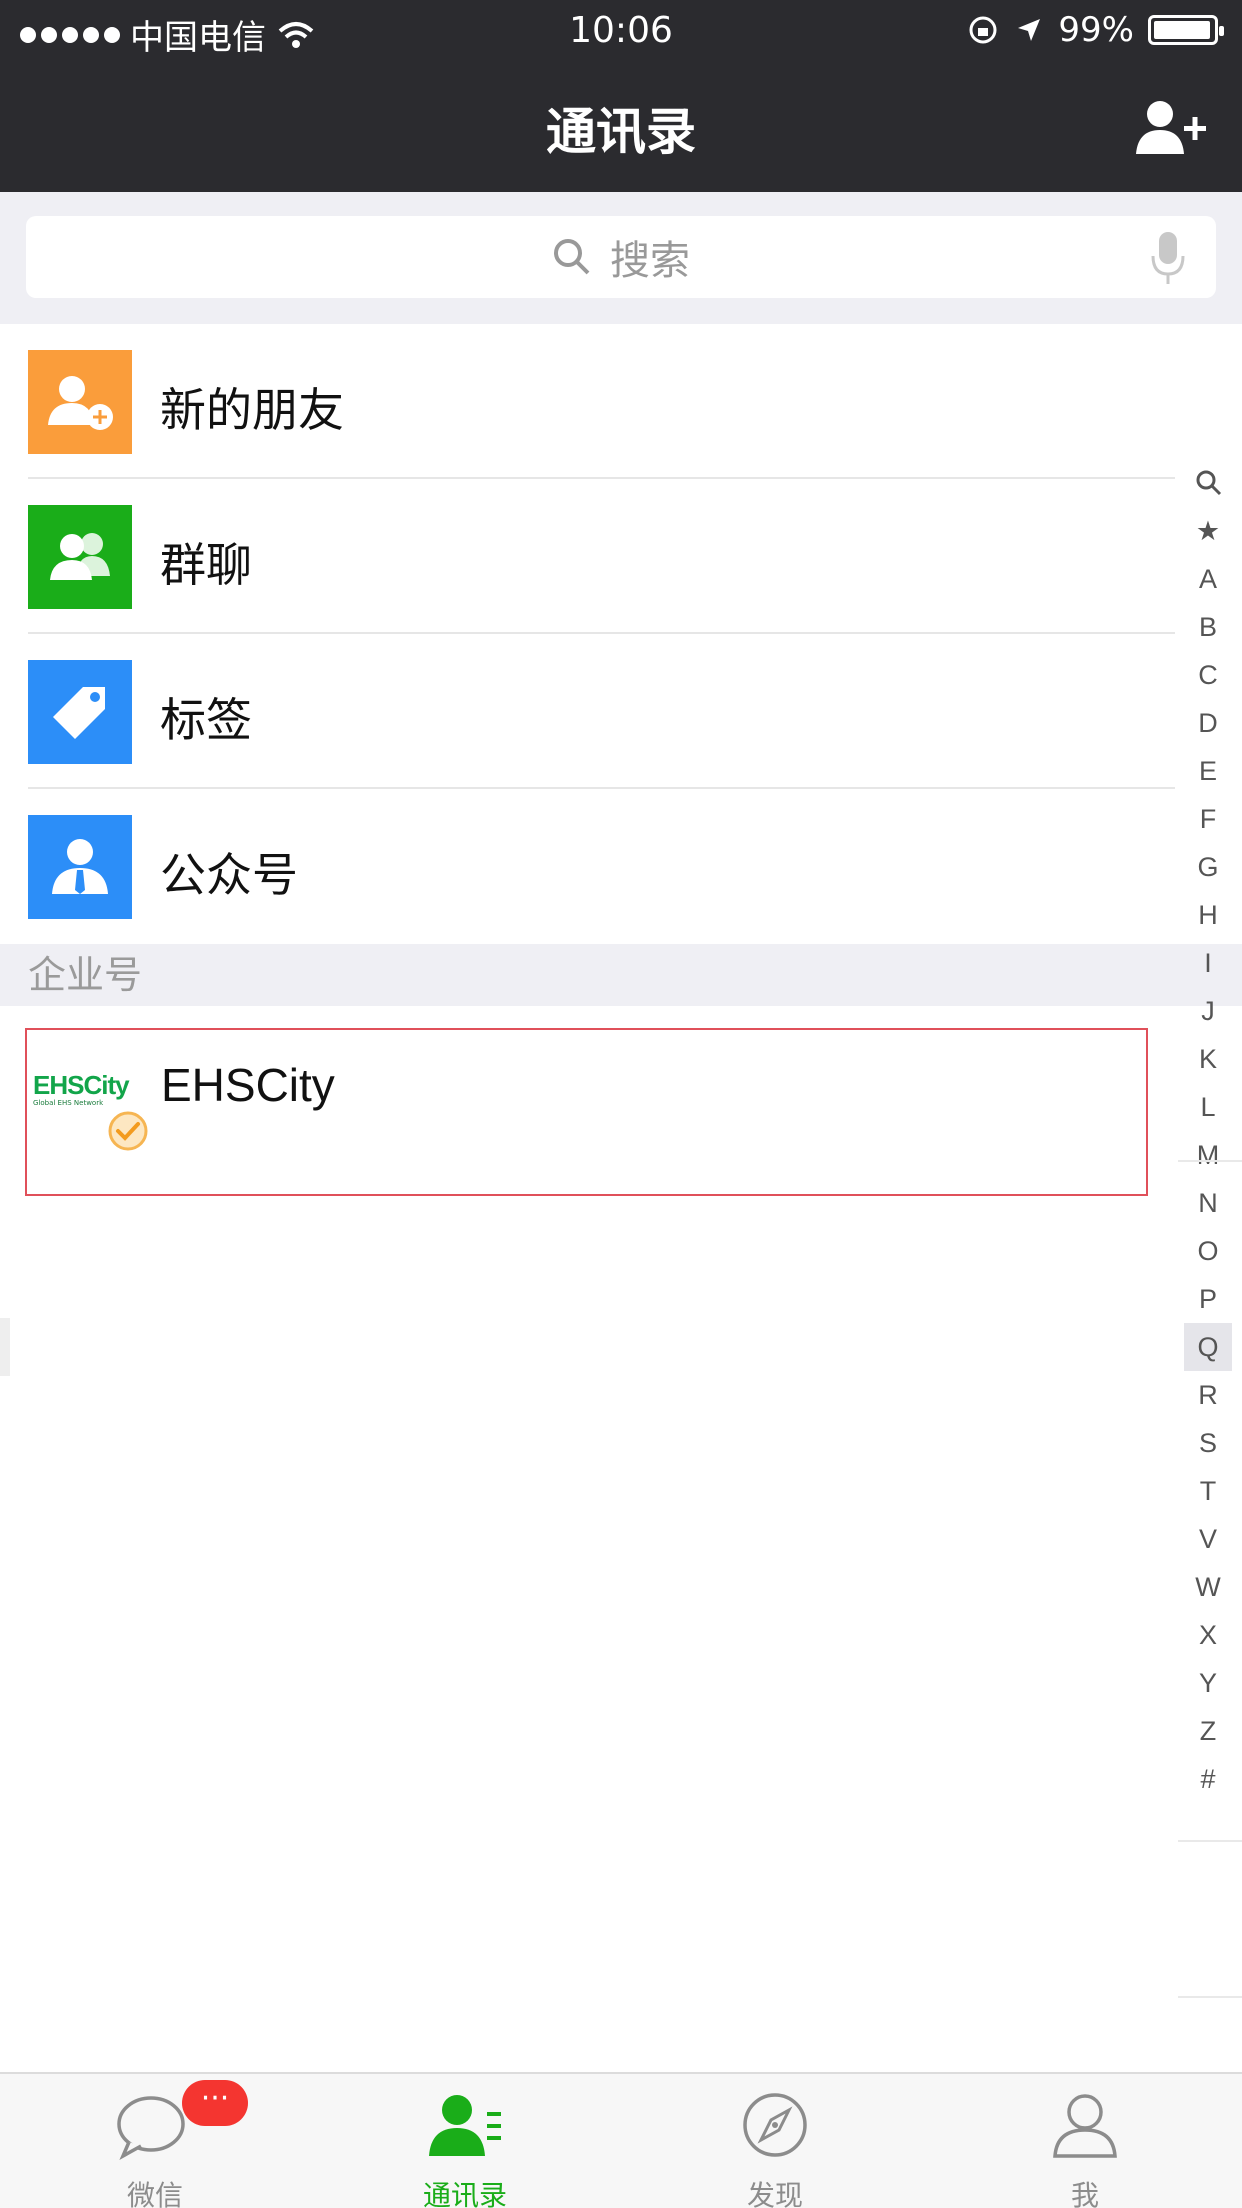  I want to click on index-letter: V, so click(1208, 1539).